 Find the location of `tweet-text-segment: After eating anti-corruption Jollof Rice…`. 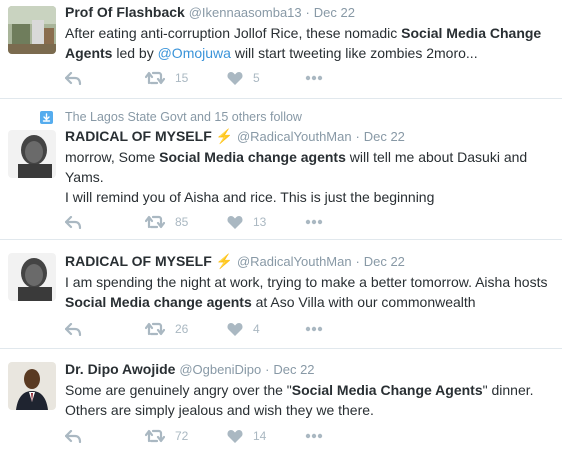

tweet-text-segment: After eating anti-corruption Jollof Rice… is located at coordinates (233, 33).